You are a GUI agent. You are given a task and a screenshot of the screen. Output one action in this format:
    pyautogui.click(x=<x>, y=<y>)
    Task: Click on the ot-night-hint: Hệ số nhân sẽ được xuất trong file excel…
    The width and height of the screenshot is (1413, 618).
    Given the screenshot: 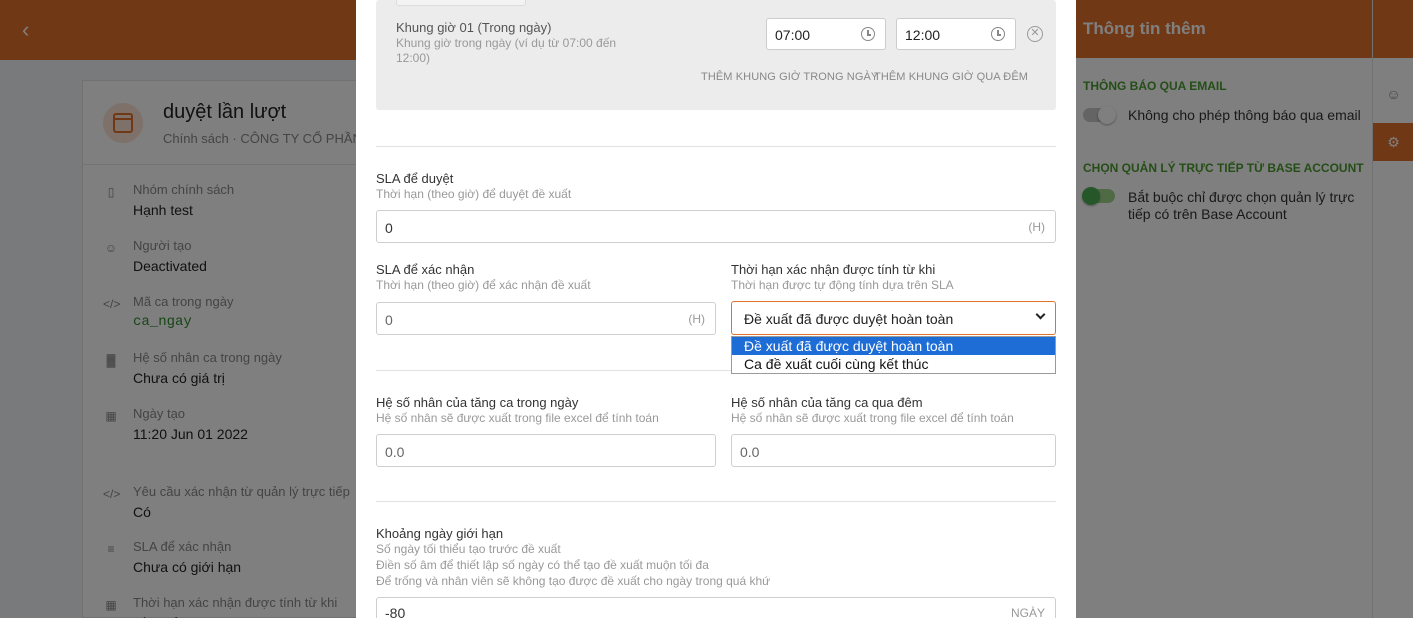 What is the action you would take?
    pyautogui.click(x=872, y=418)
    